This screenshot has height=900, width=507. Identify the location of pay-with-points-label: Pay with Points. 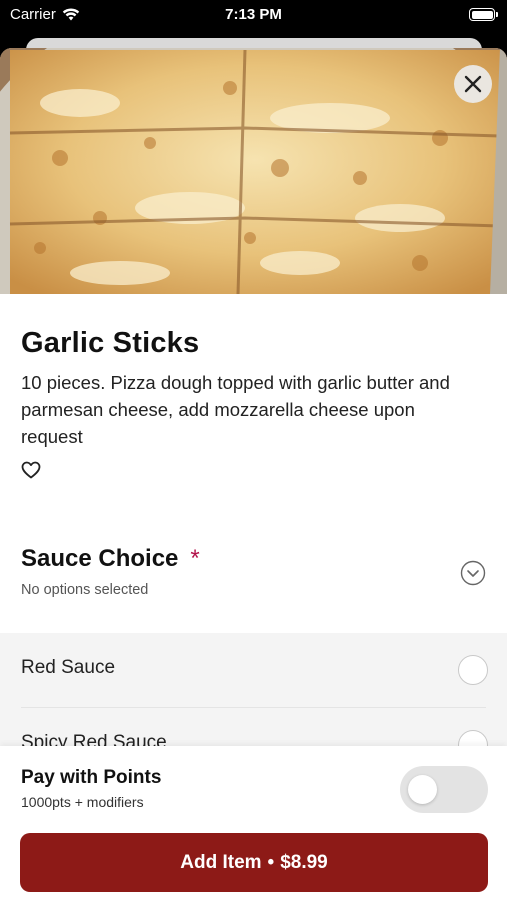
(91, 777).